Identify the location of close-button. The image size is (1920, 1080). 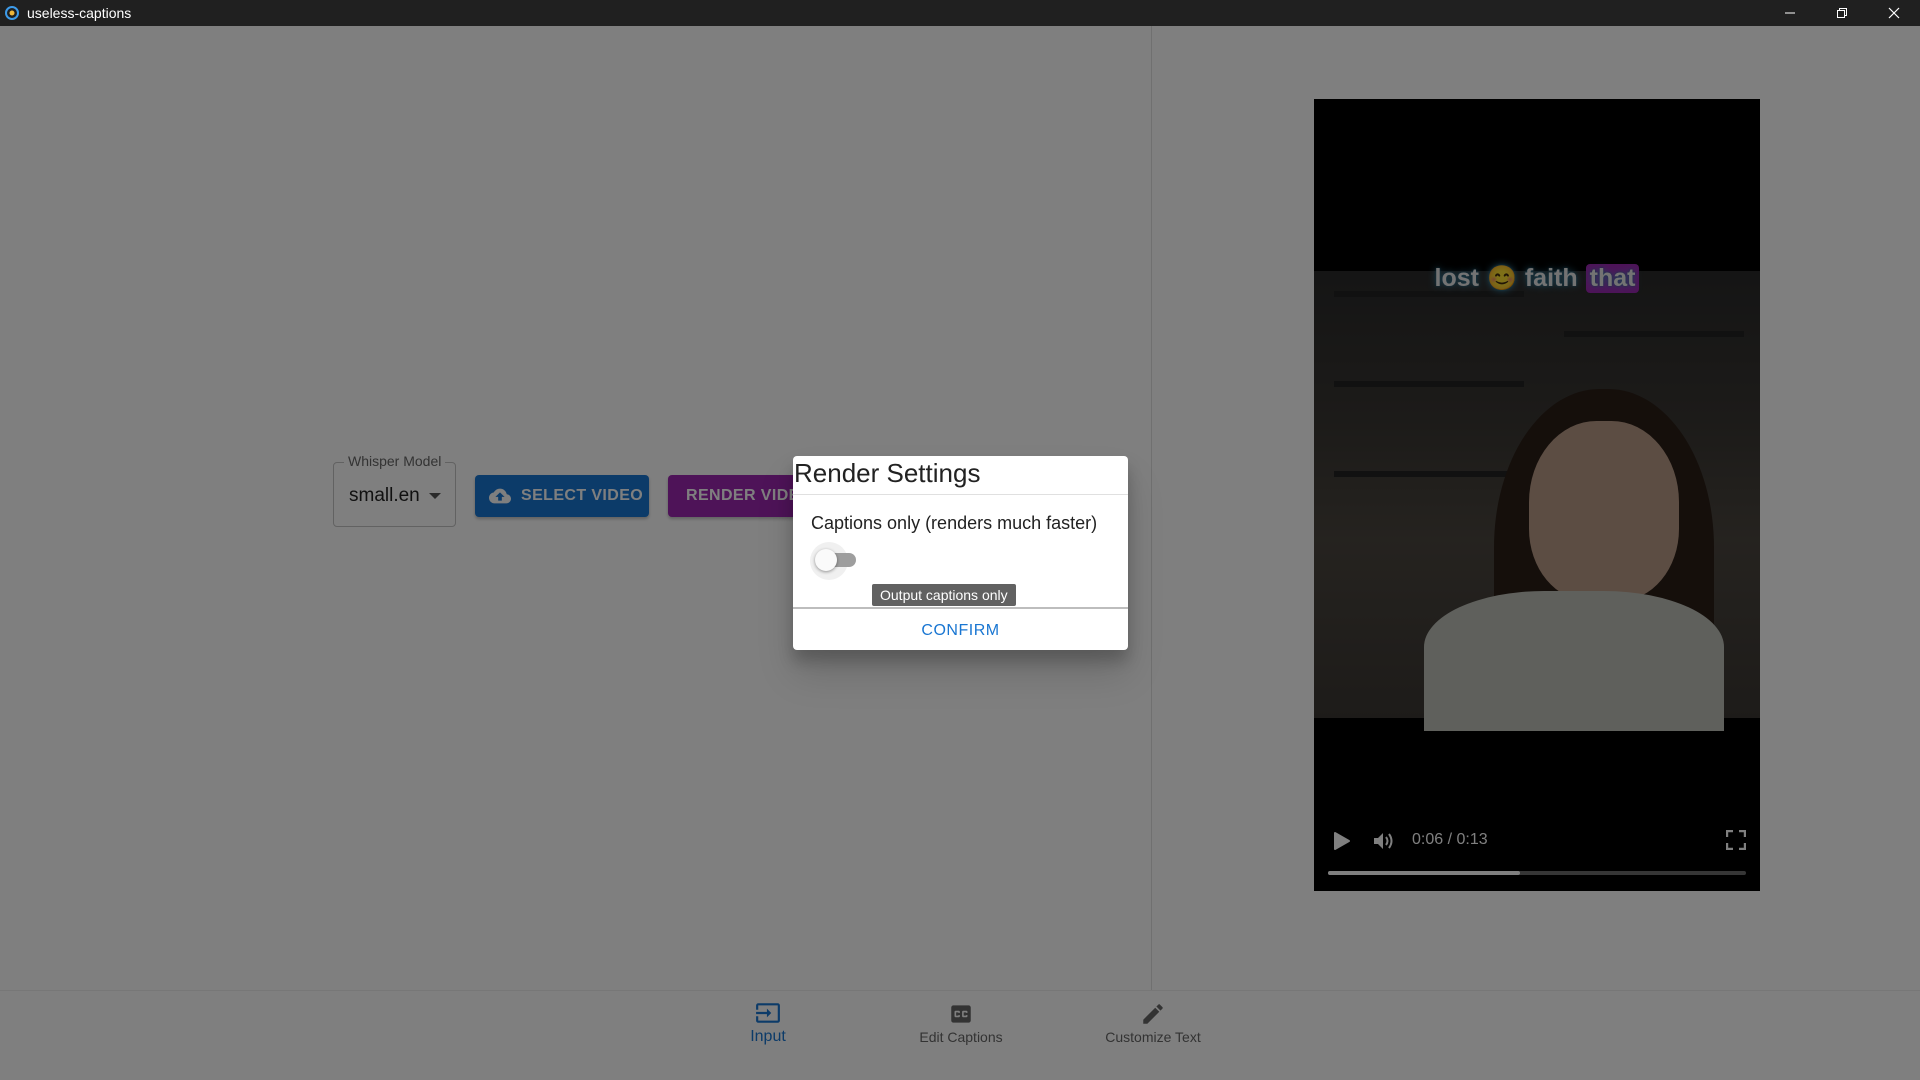
(1894, 13).